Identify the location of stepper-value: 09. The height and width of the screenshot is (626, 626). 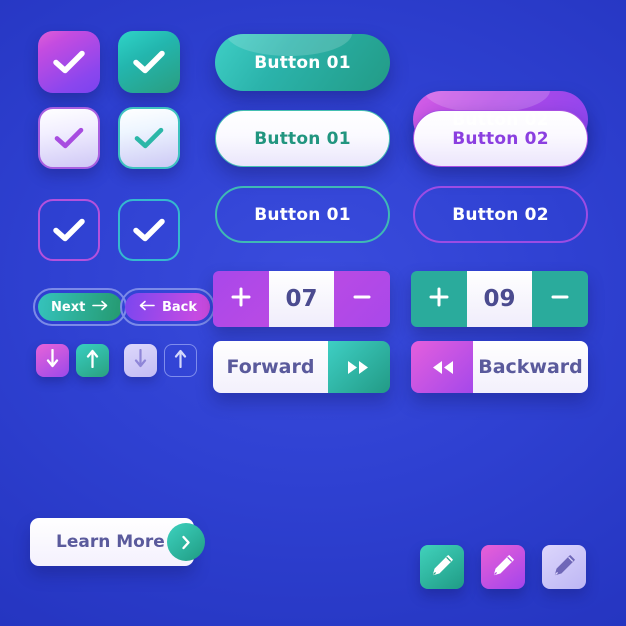
(499, 299).